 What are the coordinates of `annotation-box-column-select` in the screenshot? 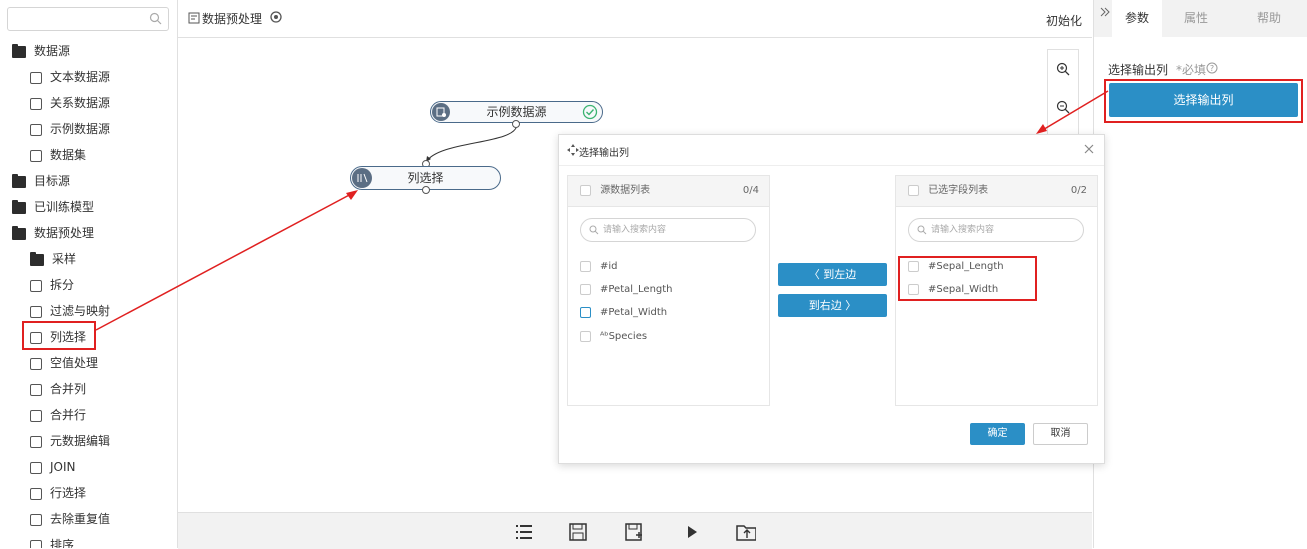 It's located at (59, 335).